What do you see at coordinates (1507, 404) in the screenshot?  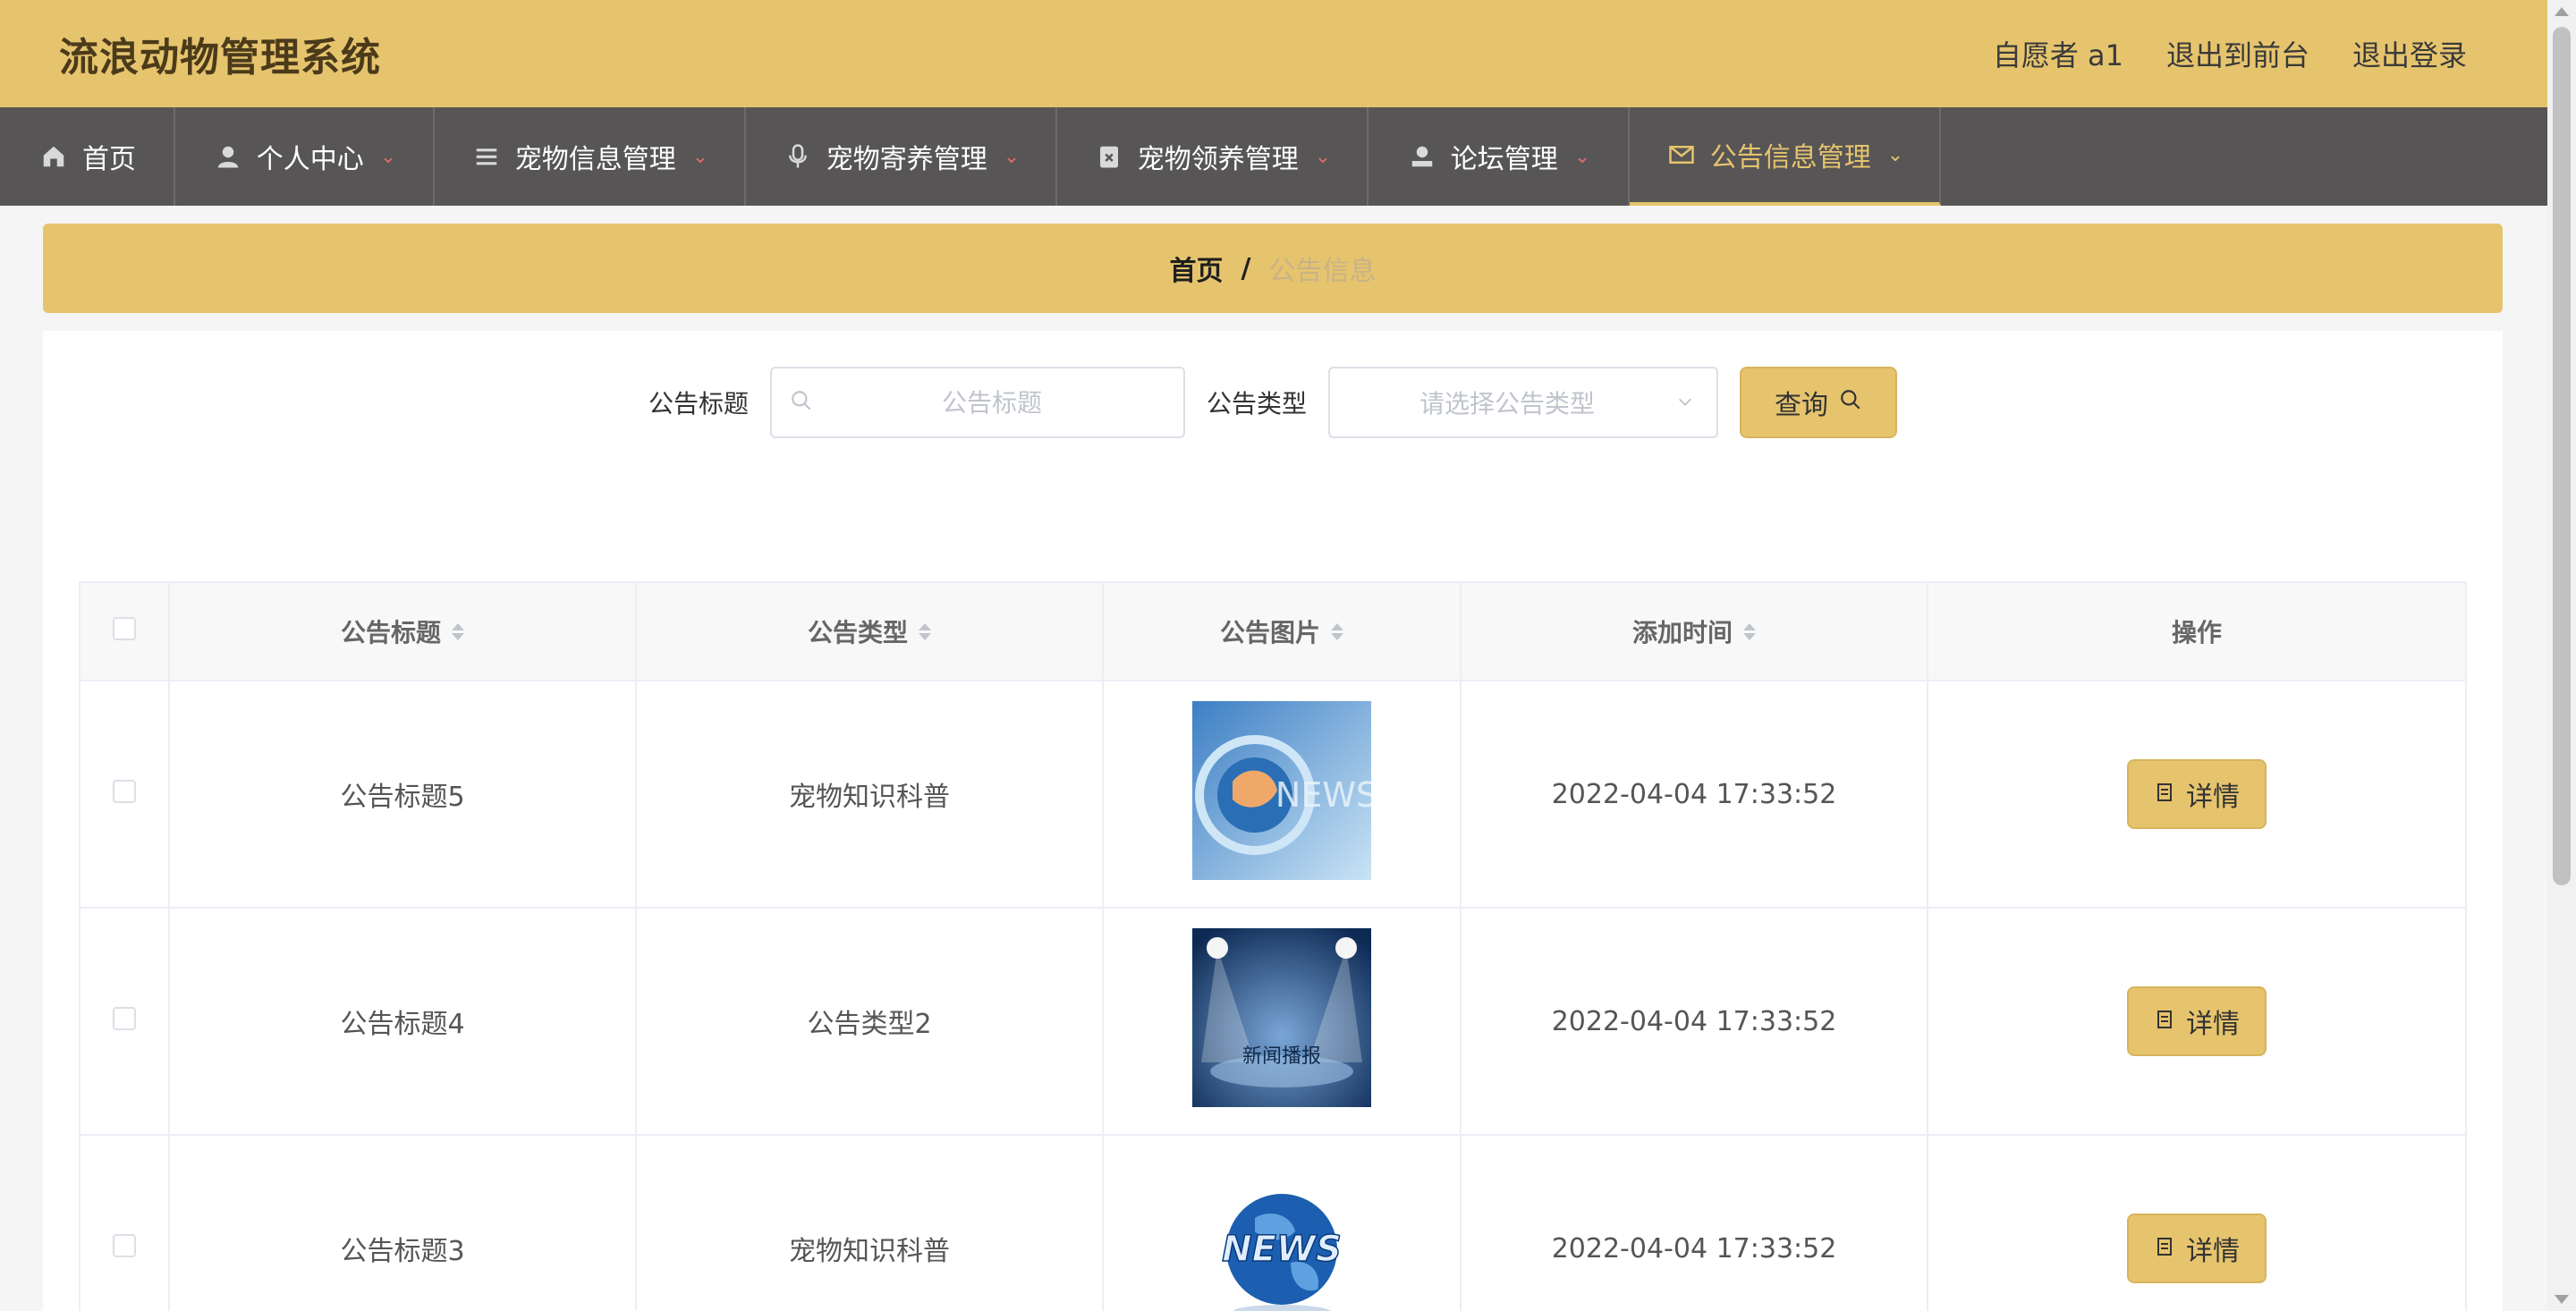 I see `type-select-placeholder: 请选择公告类型` at bounding box center [1507, 404].